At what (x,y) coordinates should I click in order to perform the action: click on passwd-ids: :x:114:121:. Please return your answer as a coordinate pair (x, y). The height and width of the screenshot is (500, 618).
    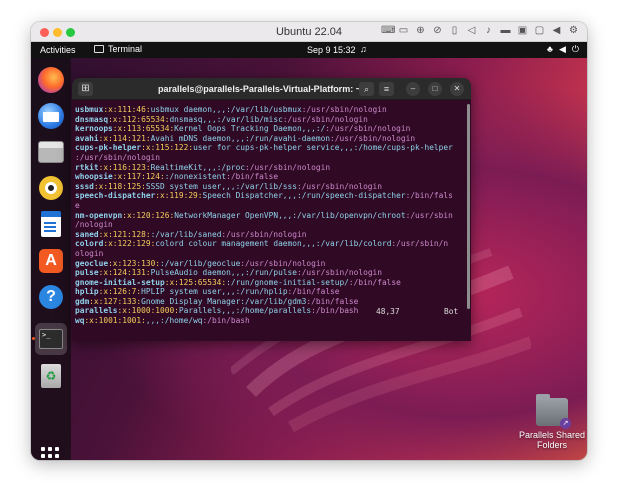
    Looking at the image, I should click on (124, 138).